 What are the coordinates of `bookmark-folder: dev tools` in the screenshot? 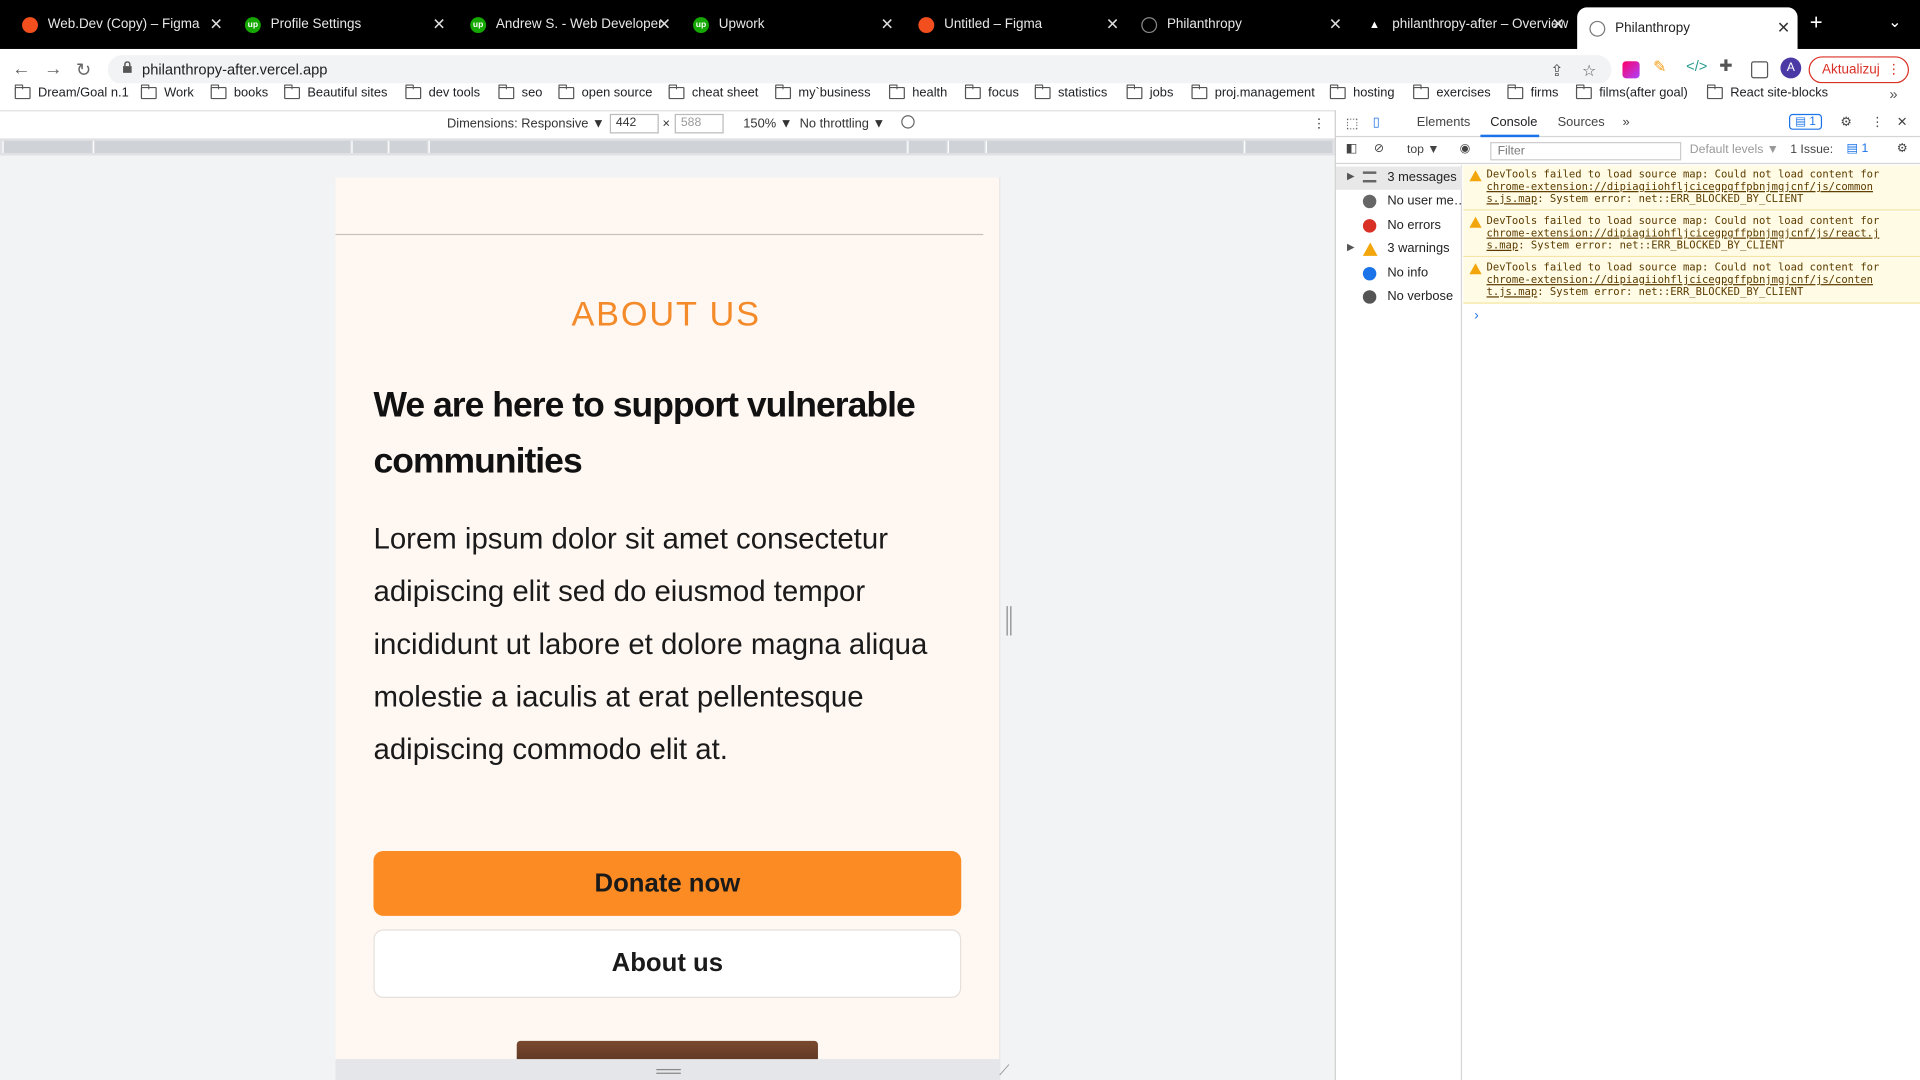 It's located at (442, 92).